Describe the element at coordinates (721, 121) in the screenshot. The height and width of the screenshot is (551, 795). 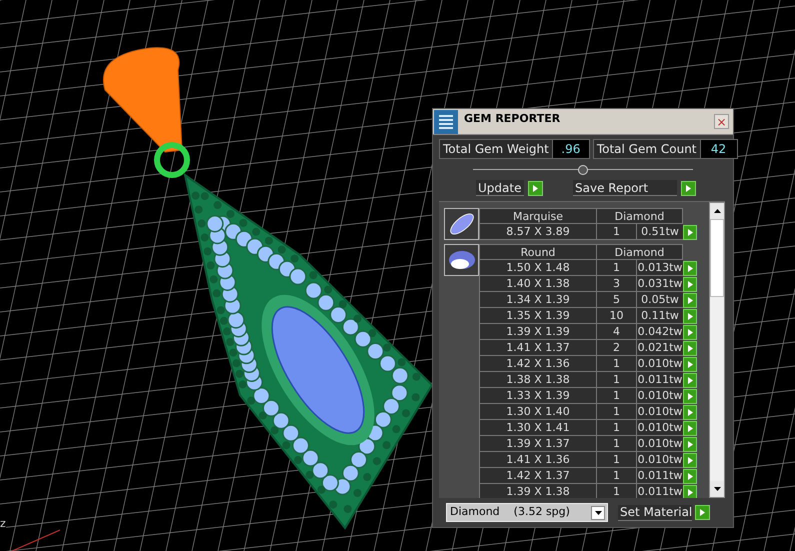
I see `close-button: ×` at that location.